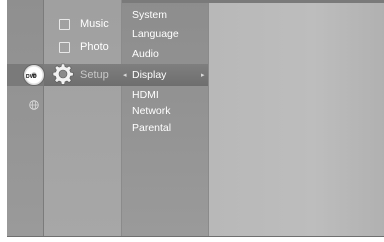 This screenshot has height=242, width=384. I want to click on photo-icon, so click(64, 47).